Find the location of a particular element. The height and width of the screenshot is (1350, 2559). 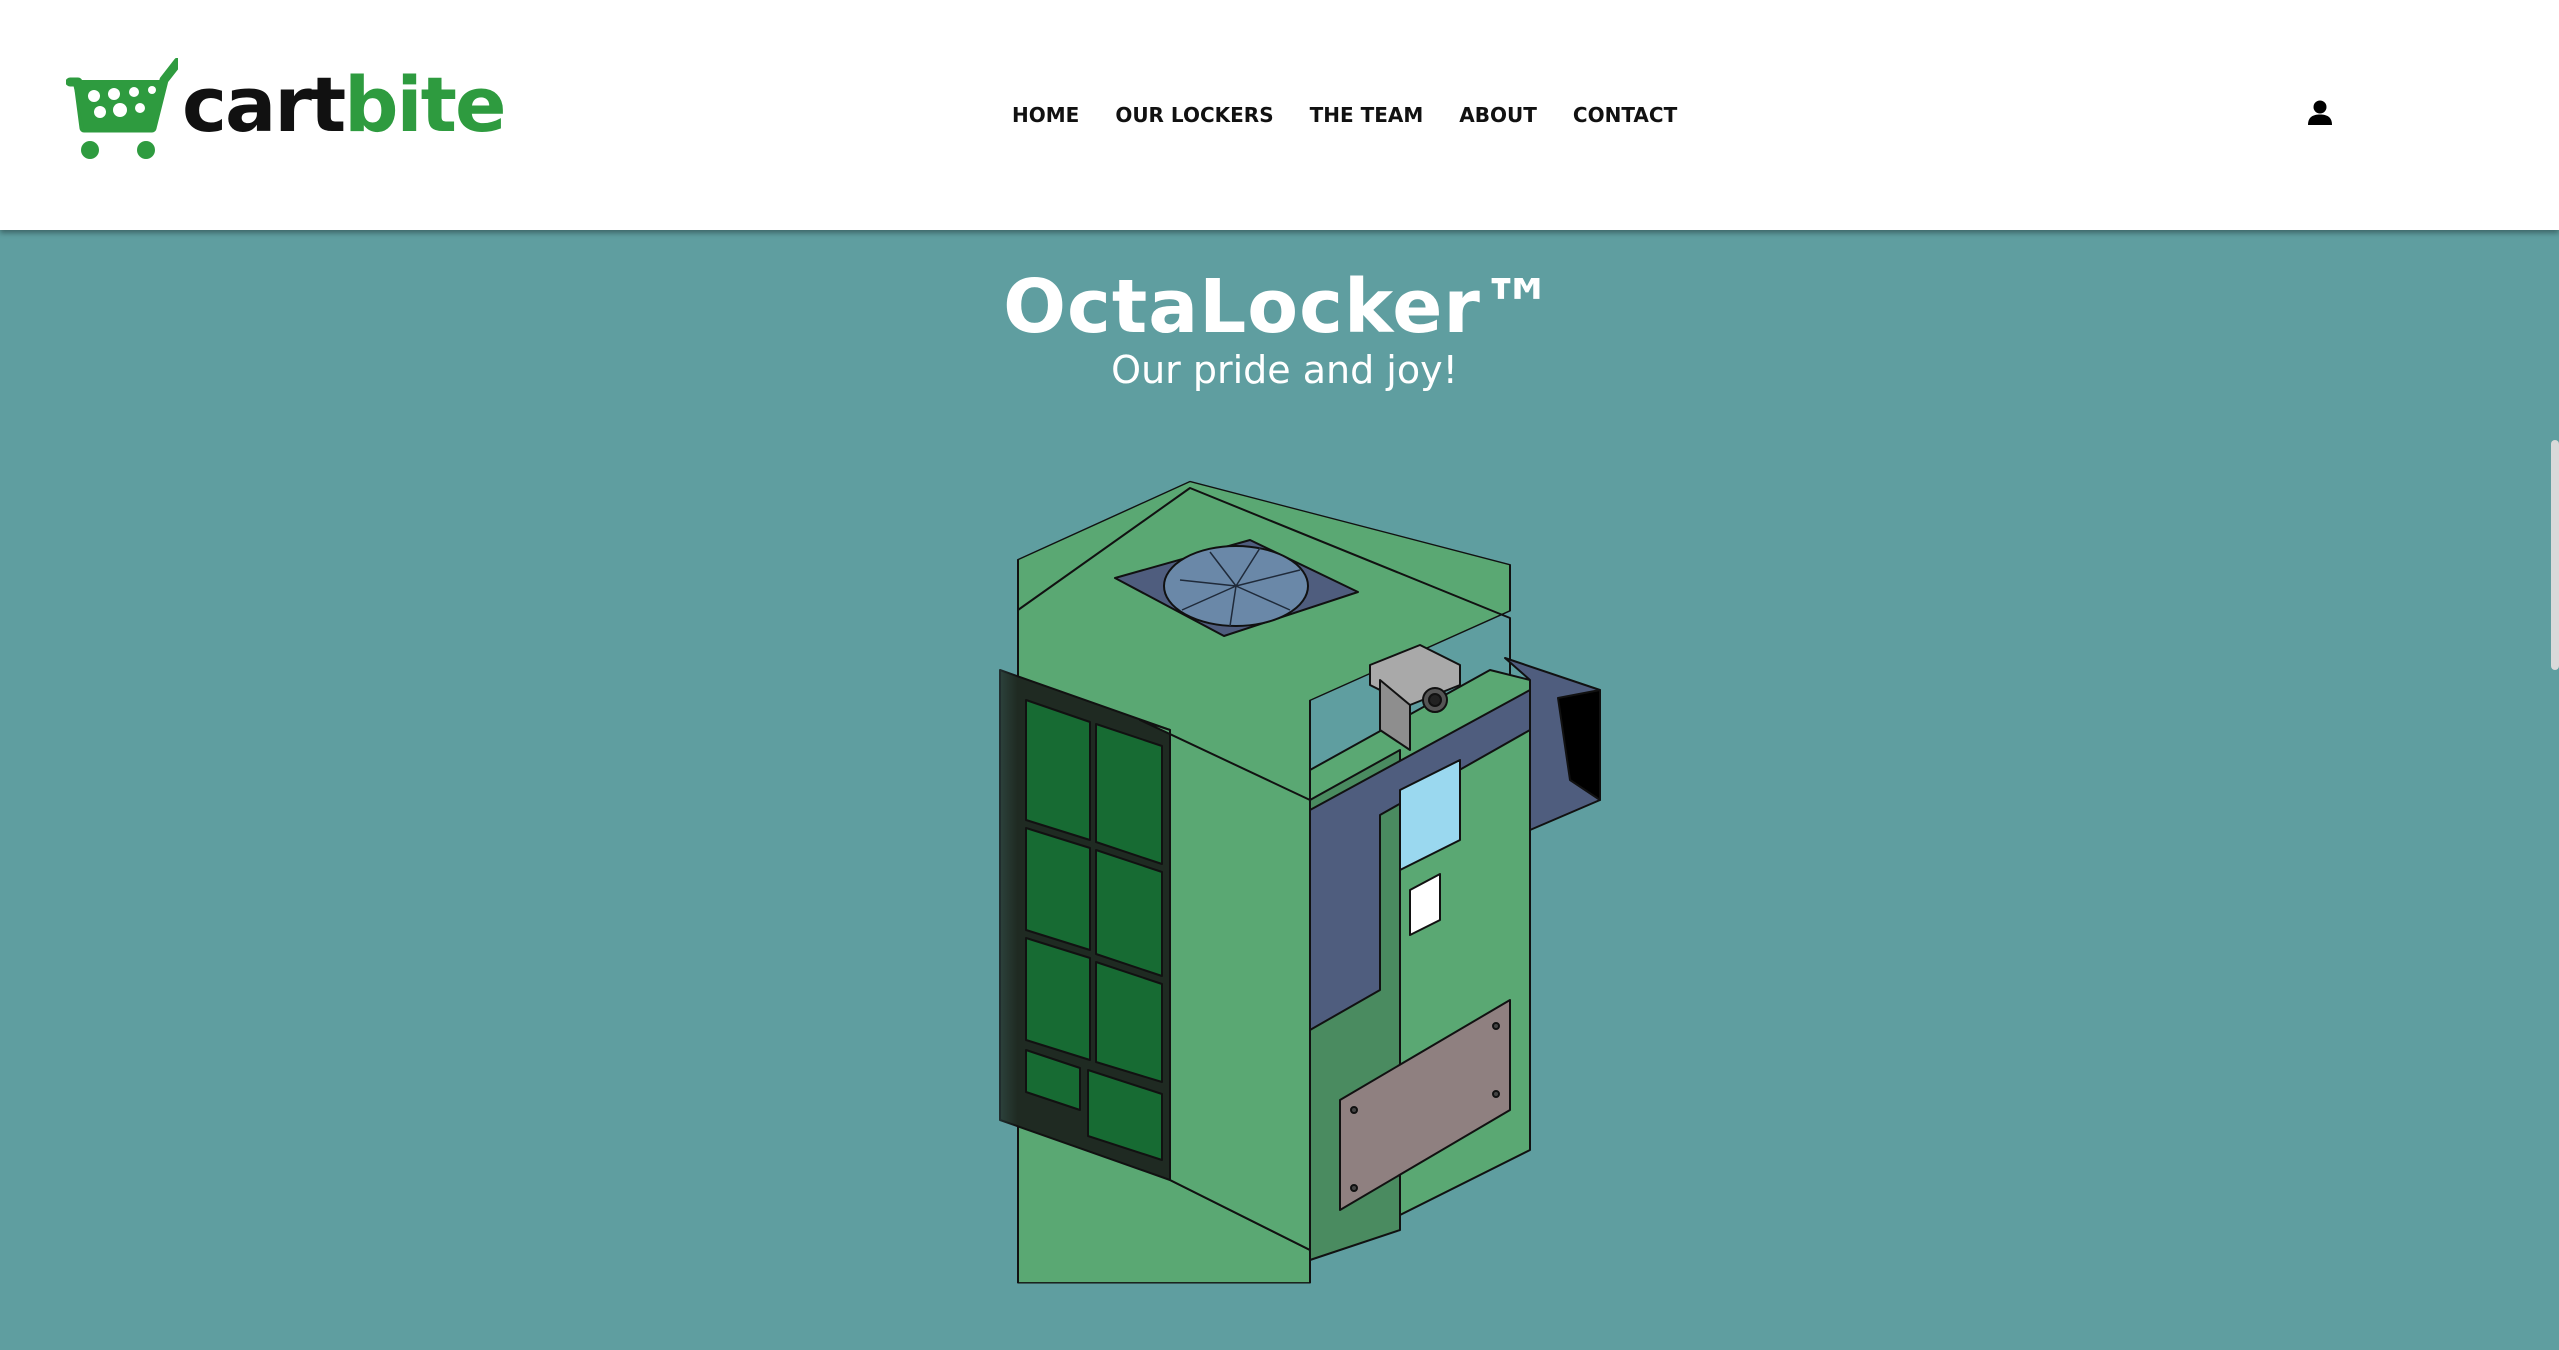

page-title: OctaLocker™ is located at coordinates (1279, 307).